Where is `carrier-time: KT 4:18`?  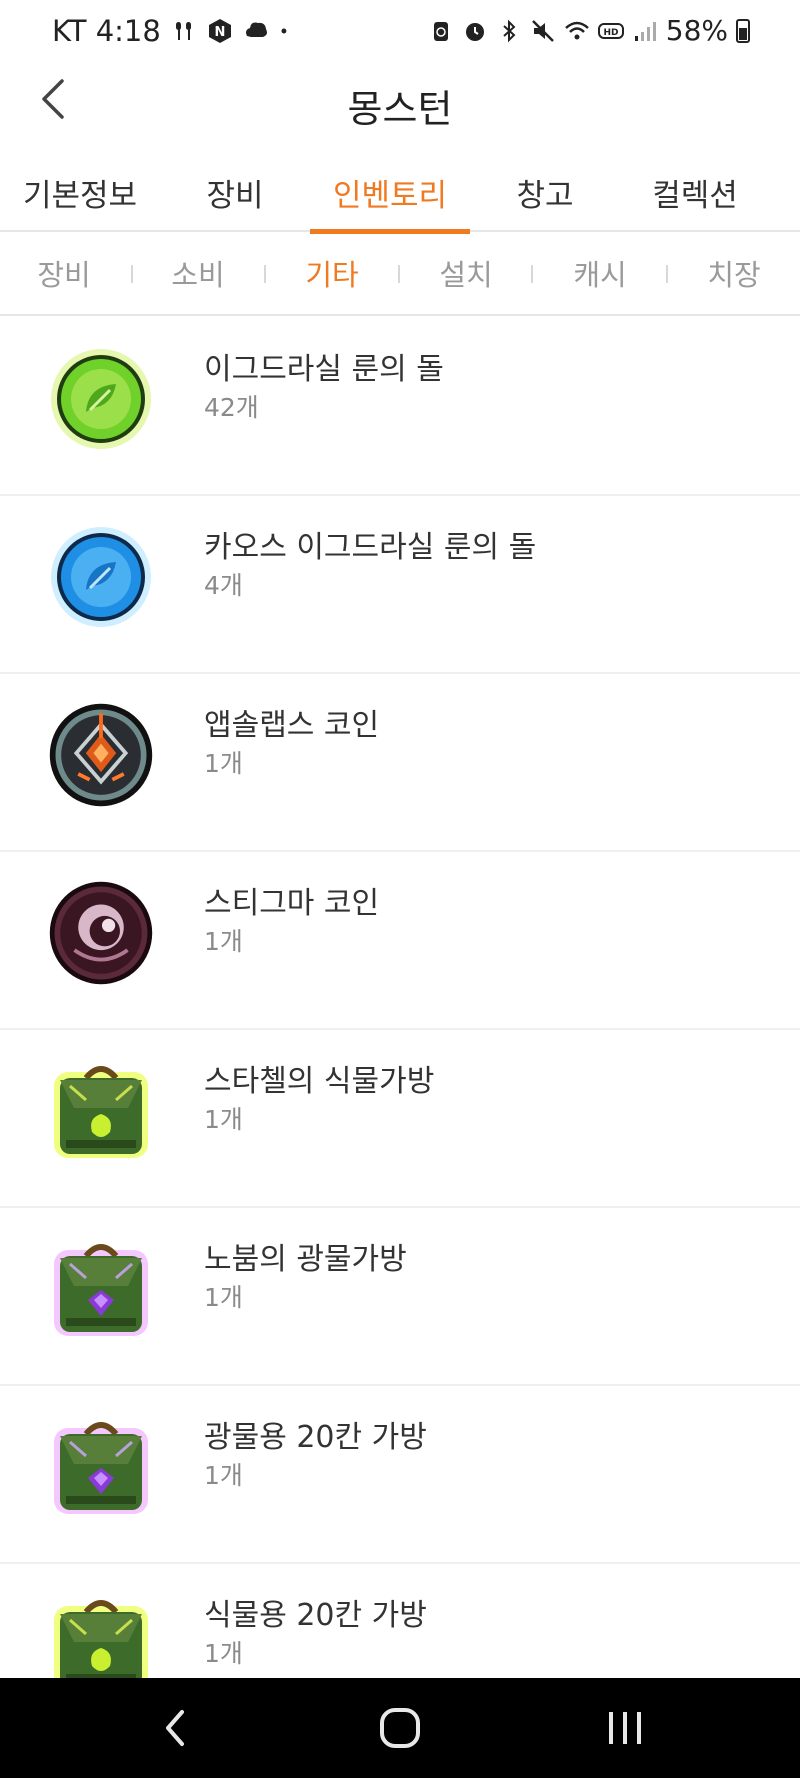 carrier-time: KT 4:18 is located at coordinates (106, 31).